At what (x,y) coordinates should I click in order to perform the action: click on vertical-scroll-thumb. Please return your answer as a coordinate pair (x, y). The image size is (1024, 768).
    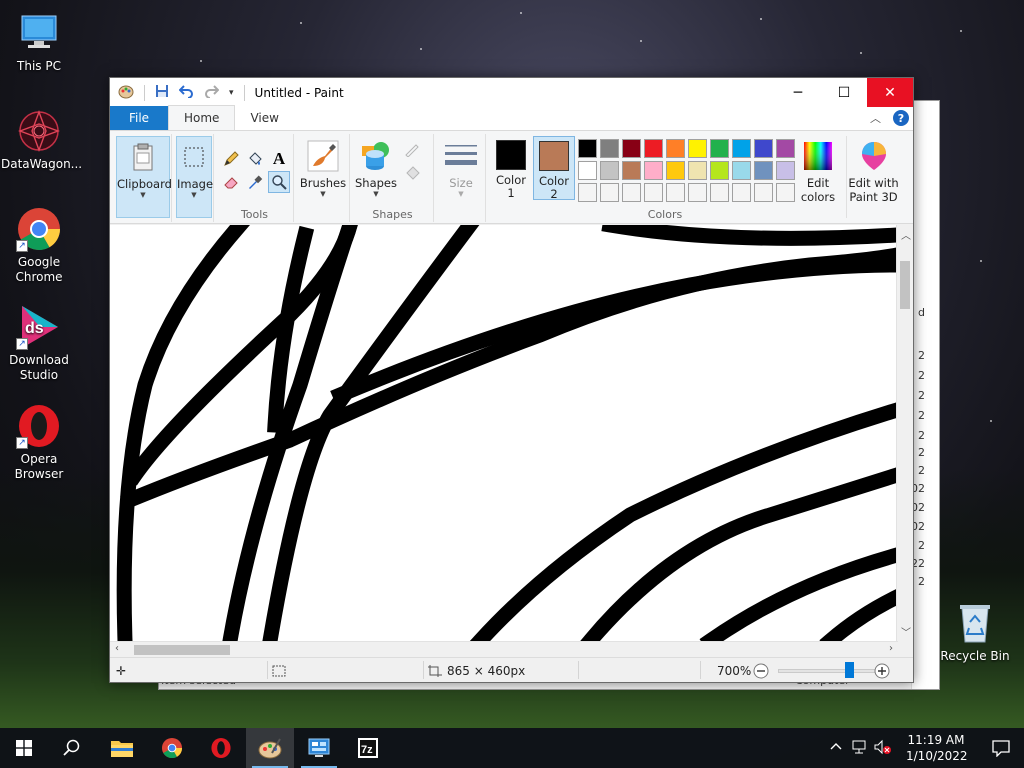
    Looking at the image, I should click on (905, 285).